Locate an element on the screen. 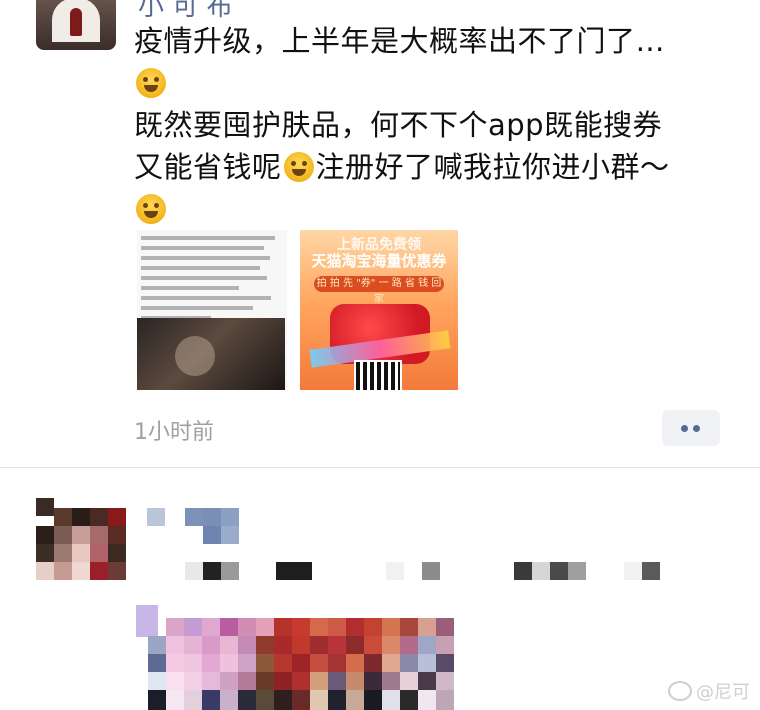 Image resolution: width=760 pixels, height=710 pixels. post-line-2: 既然要囤护肤品，何不下个app既能搜券 is located at coordinates (398, 125).